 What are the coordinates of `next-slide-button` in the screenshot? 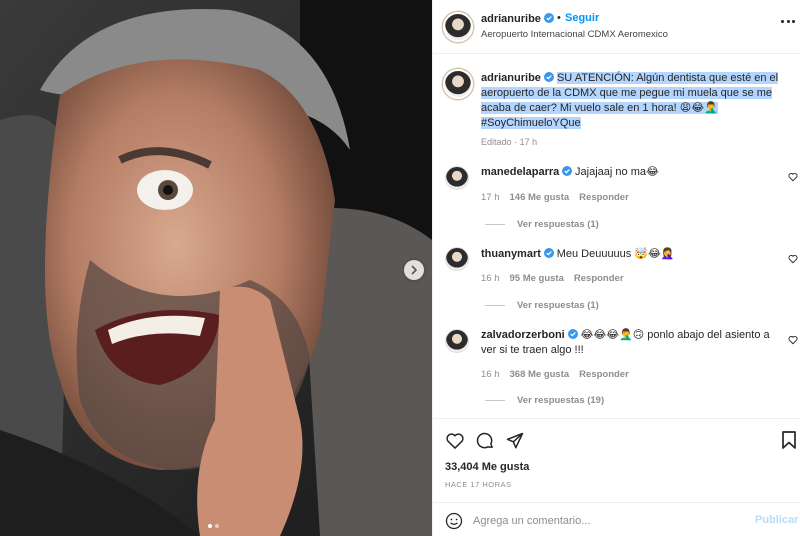 It's located at (414, 270).